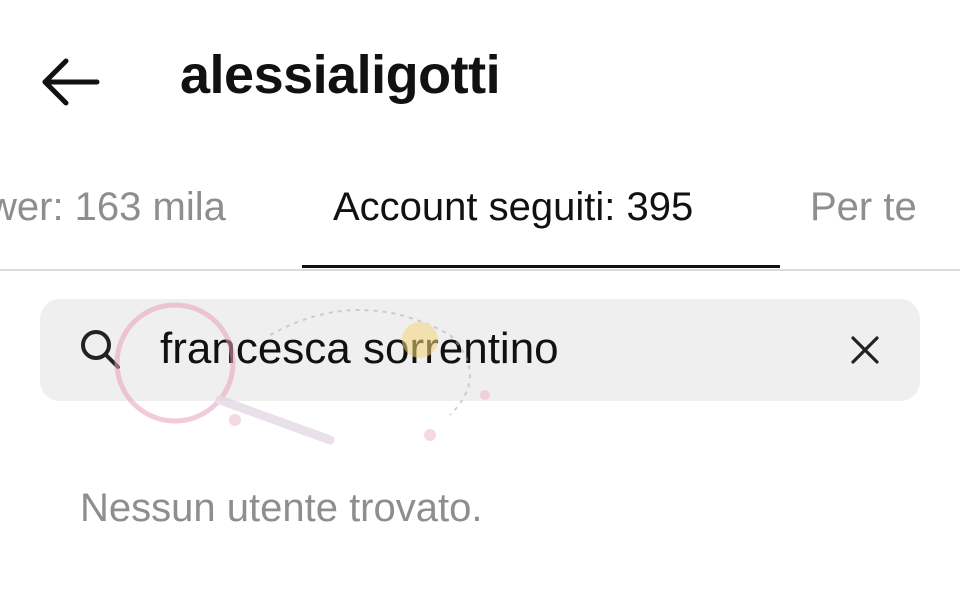 This screenshot has height=606, width=960. I want to click on search-input, so click(490, 349).